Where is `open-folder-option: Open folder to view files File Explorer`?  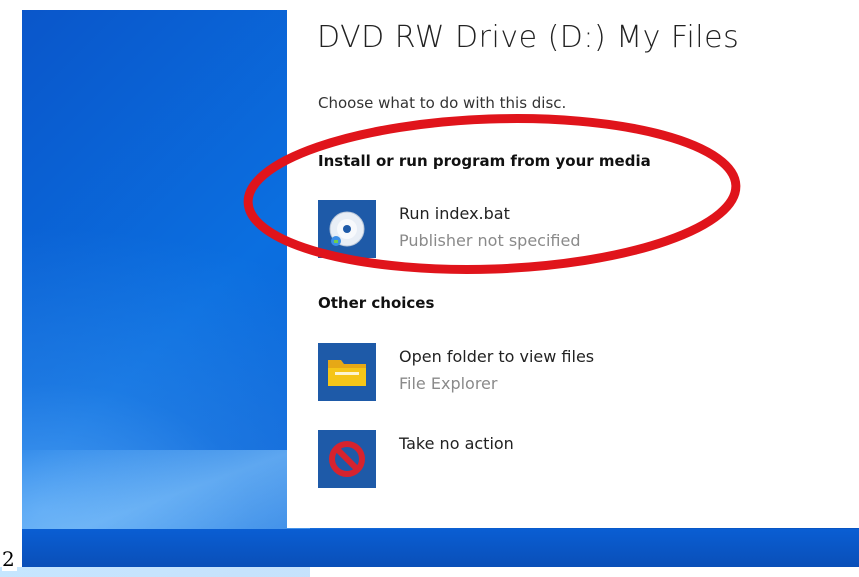 open-folder-option: Open folder to view files File Explorer is located at coordinates (568, 374).